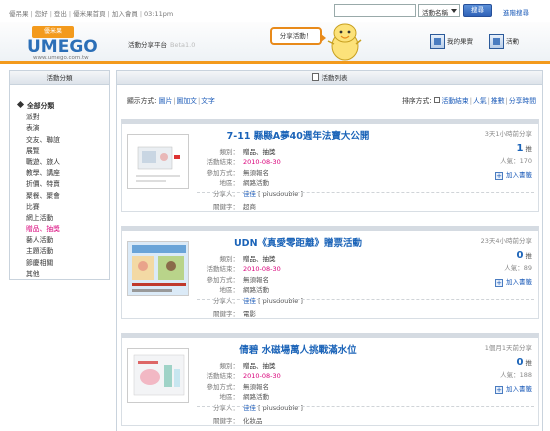  Describe the element at coordinates (41, 14) in the screenshot. I see `top-link-greeting: 您好` at that location.